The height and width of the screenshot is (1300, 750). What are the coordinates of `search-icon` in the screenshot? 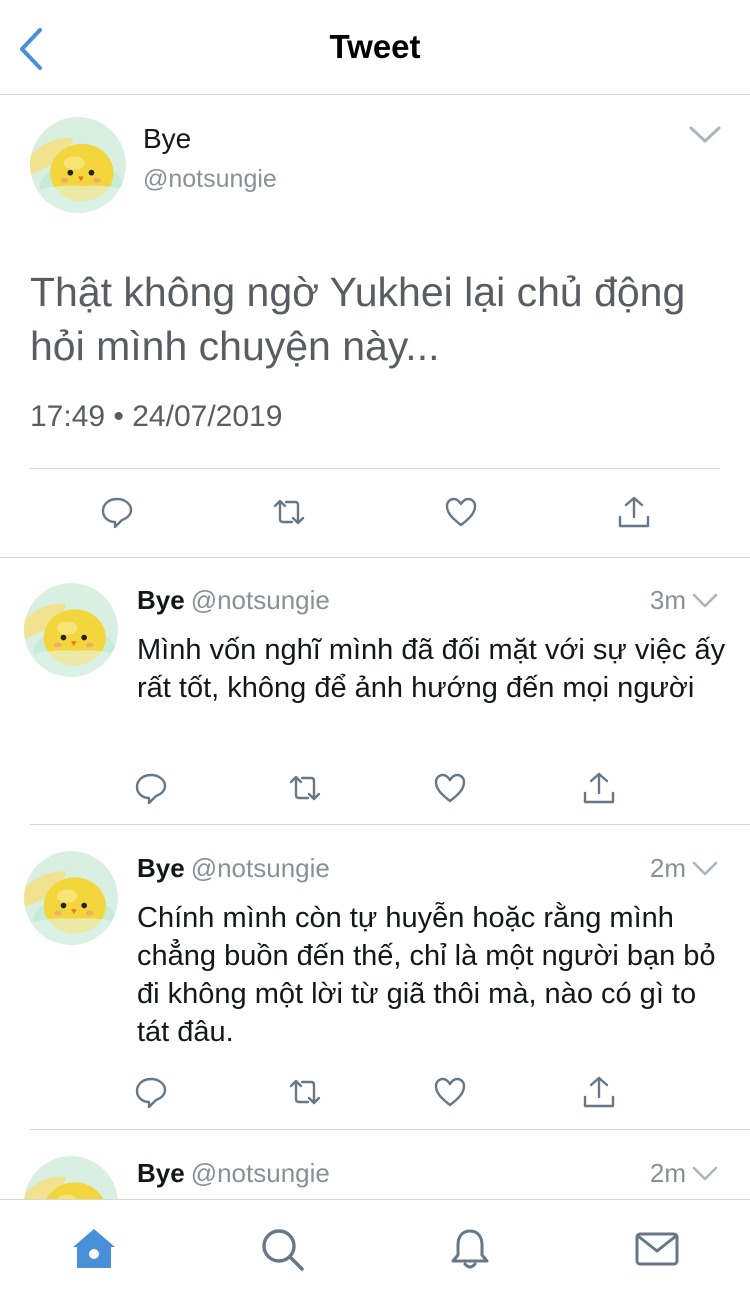 It's located at (282, 1249).